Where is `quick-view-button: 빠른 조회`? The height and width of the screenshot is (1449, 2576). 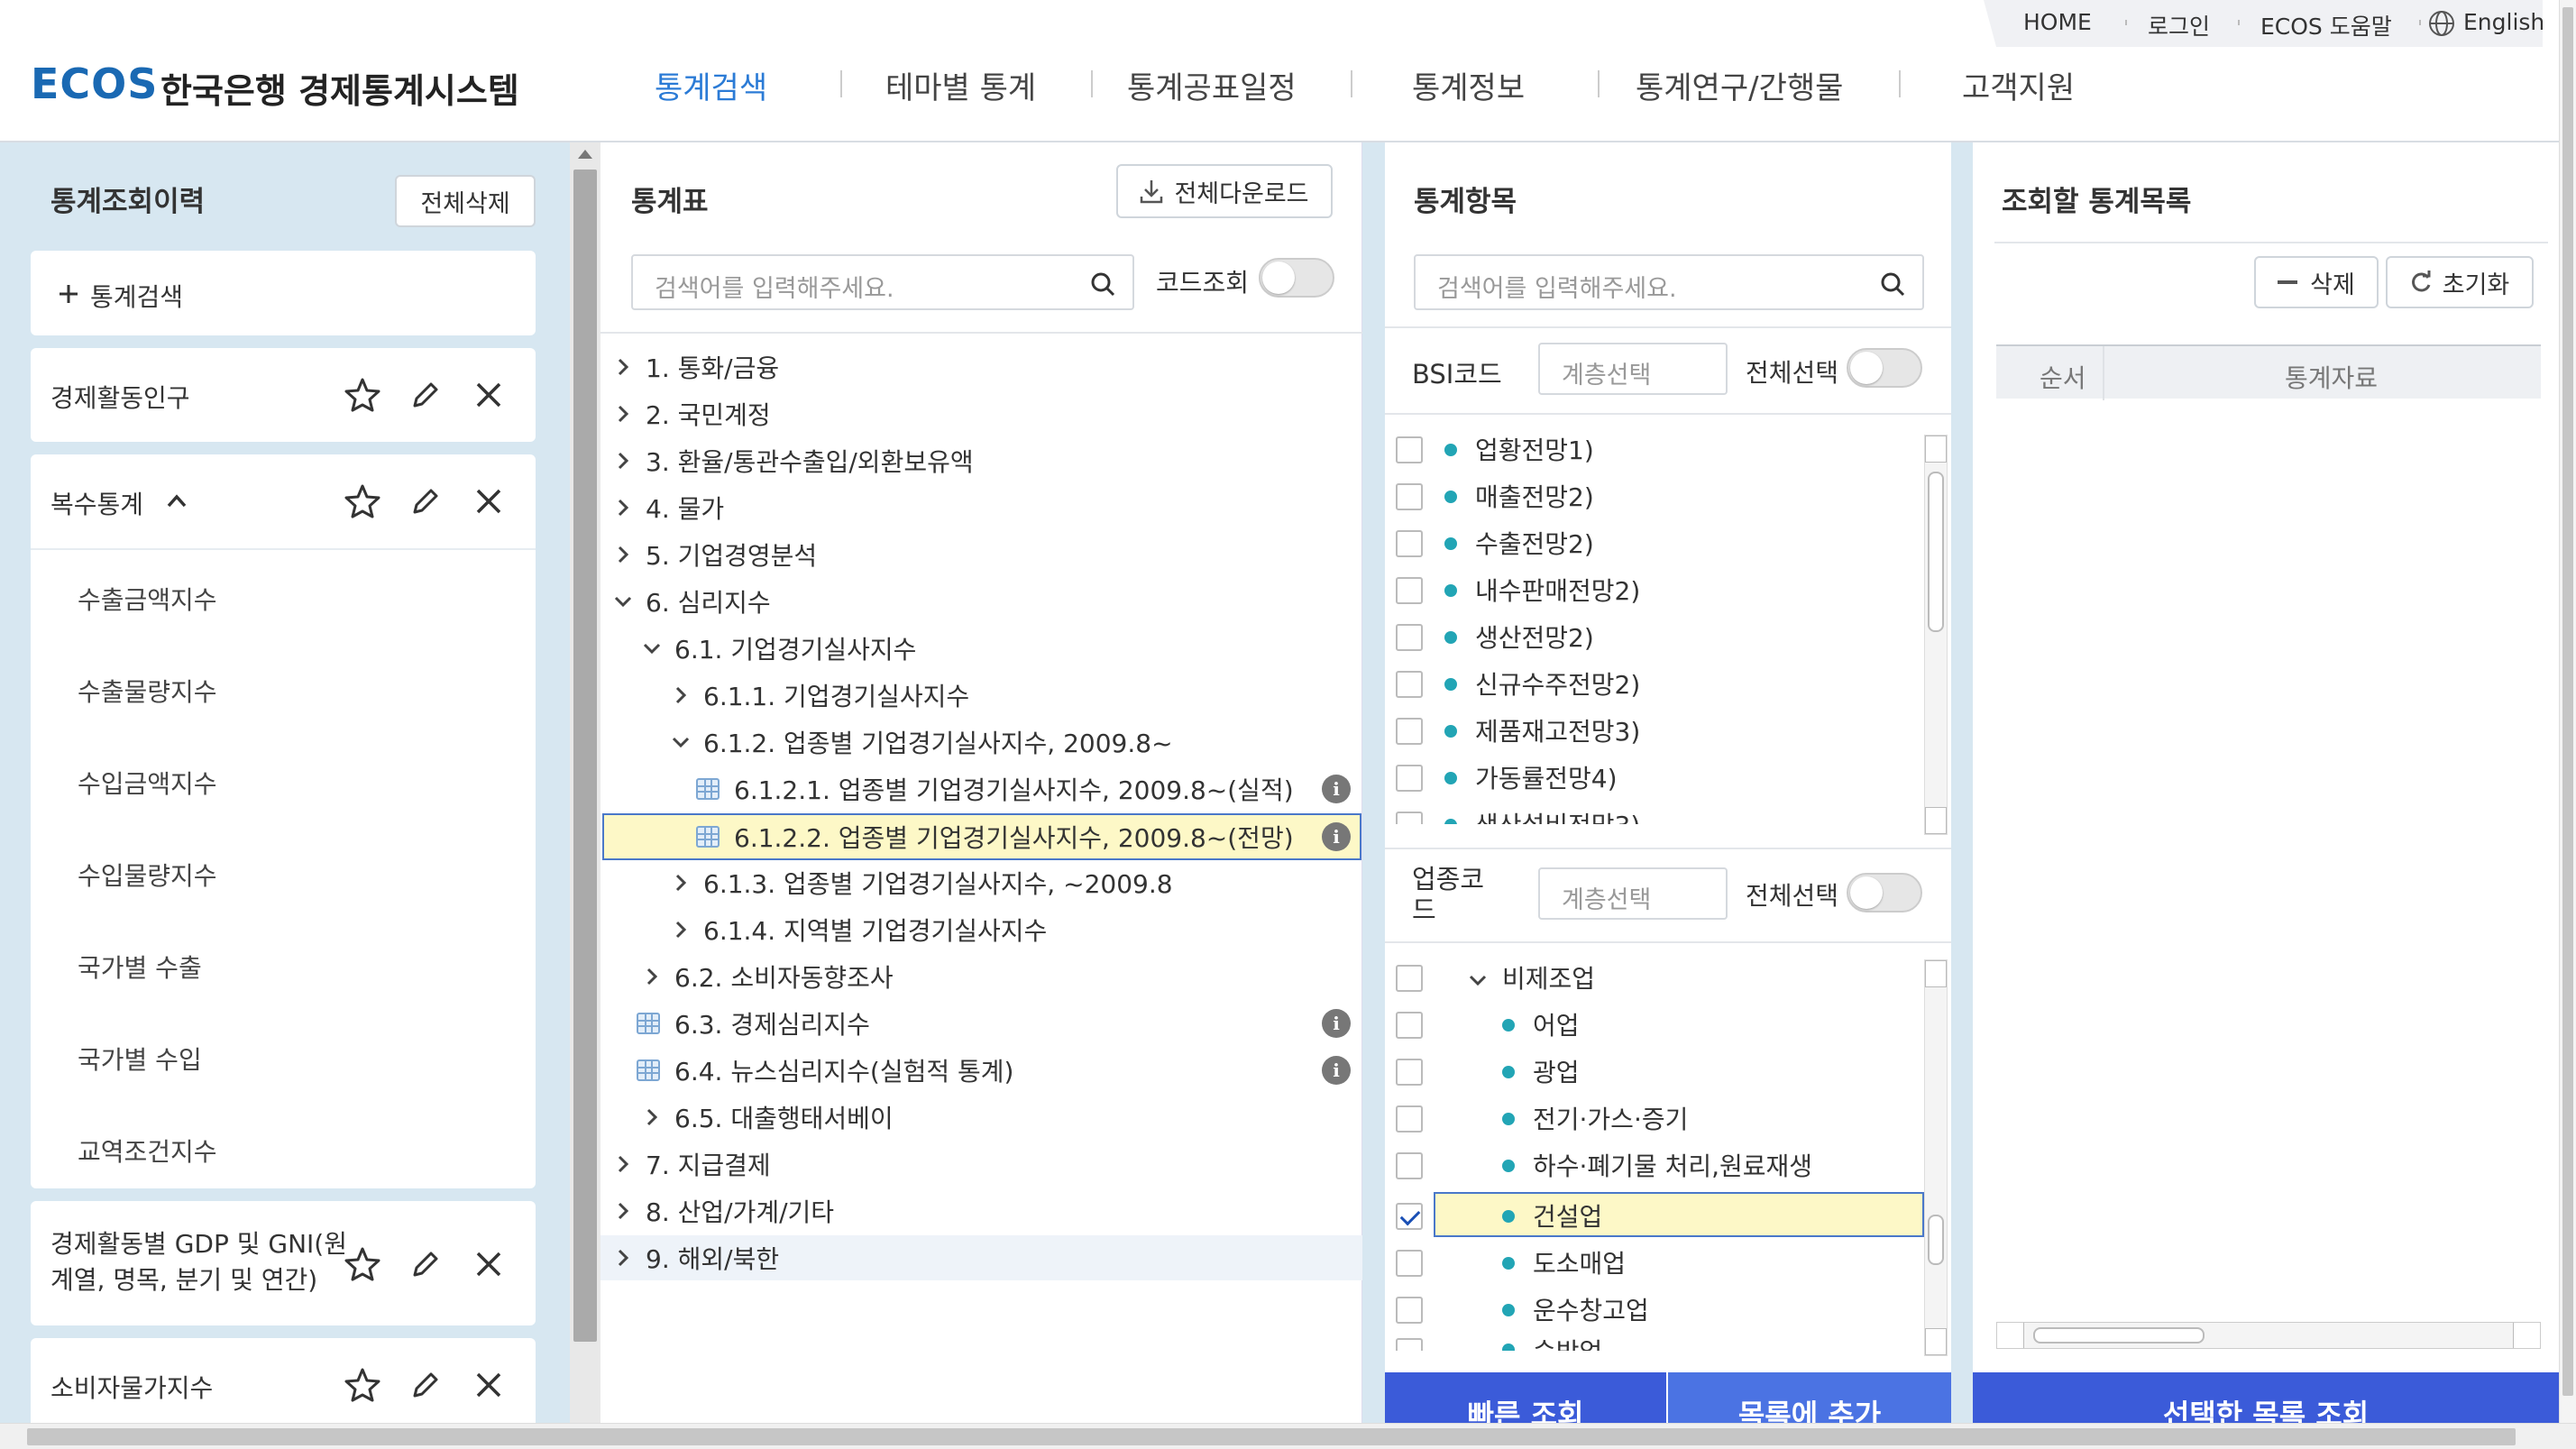 quick-view-button: 빠른 조회 is located at coordinates (1525, 1397).